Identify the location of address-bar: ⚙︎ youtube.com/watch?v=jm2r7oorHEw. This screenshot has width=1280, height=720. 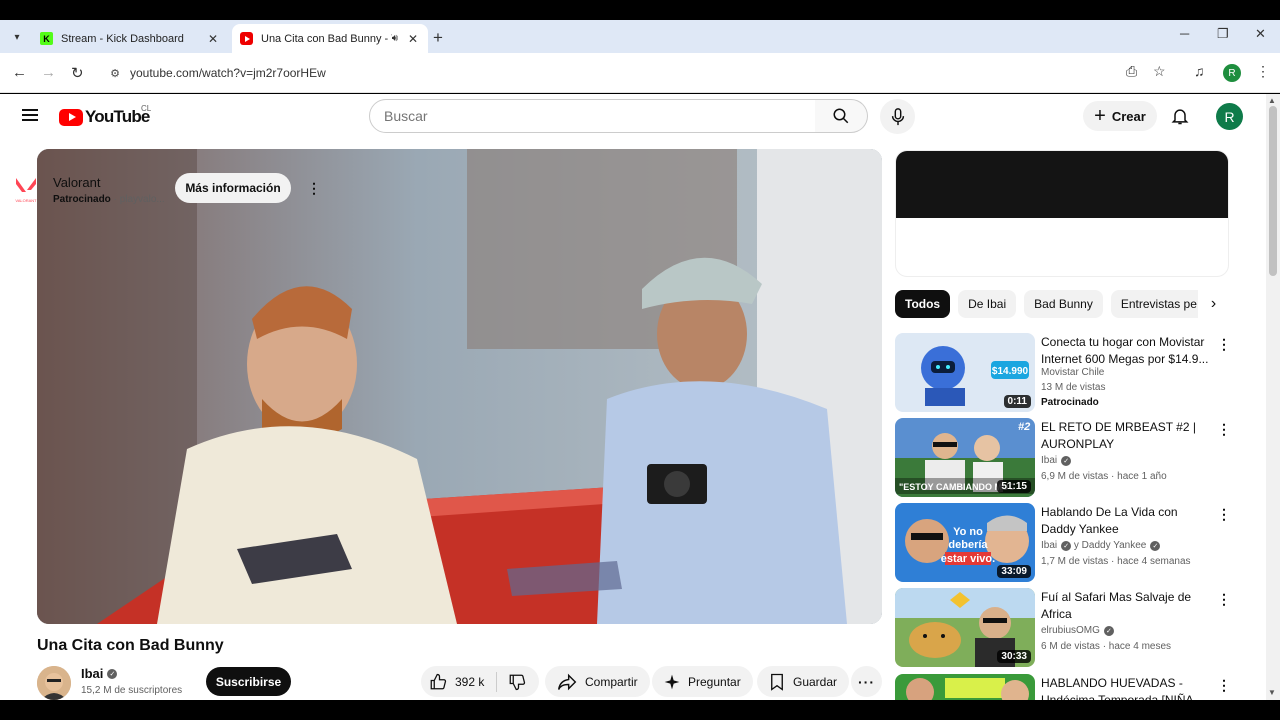
(640, 73).